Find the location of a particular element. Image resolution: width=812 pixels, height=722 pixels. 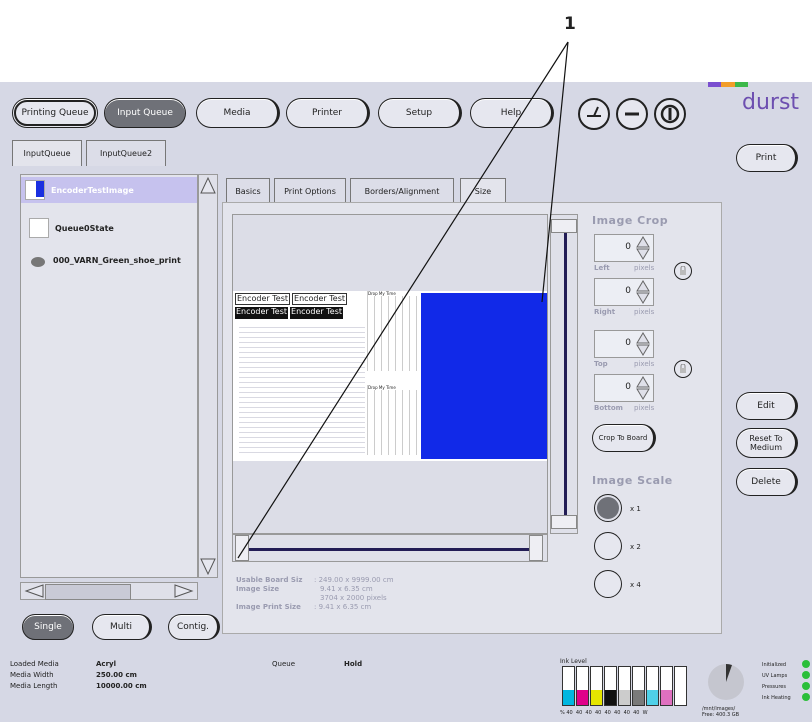

nav-printer-button: Printer is located at coordinates (328, 113).